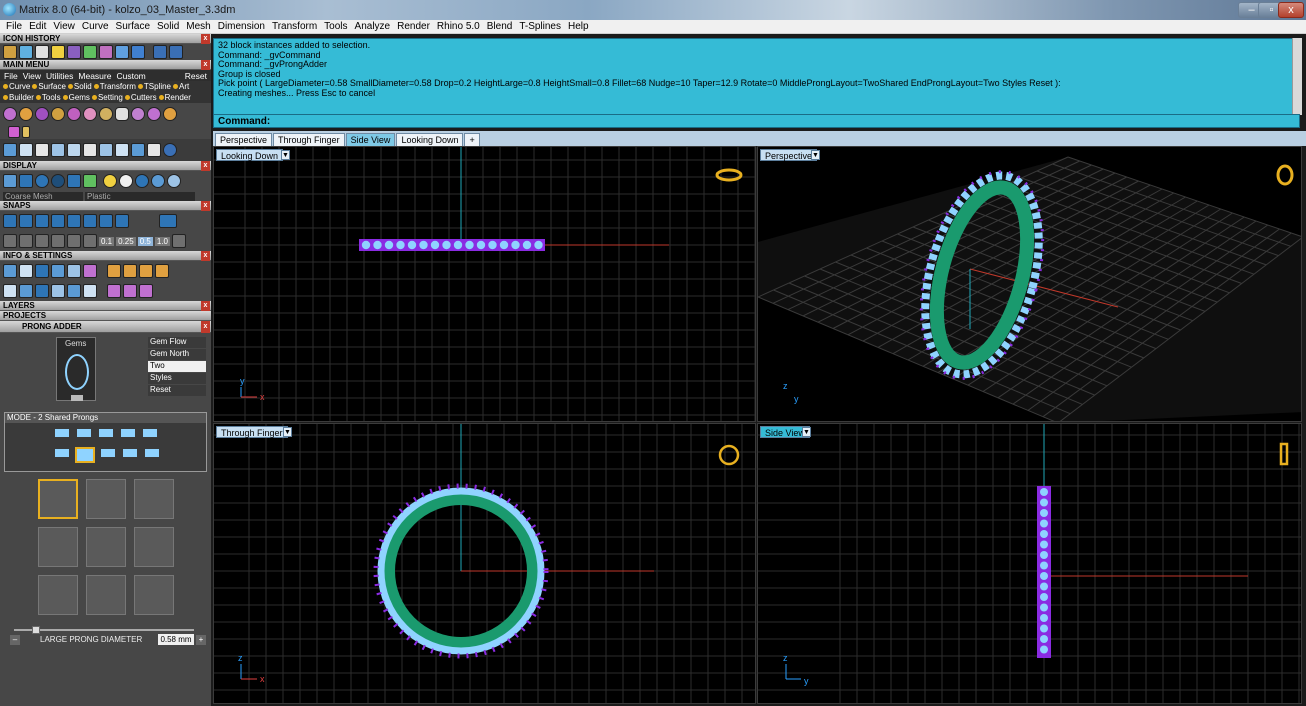 Image resolution: width=1306 pixels, height=706 pixels. Describe the element at coordinates (789, 155) in the screenshot. I see `viewport-label: Perspective` at that location.